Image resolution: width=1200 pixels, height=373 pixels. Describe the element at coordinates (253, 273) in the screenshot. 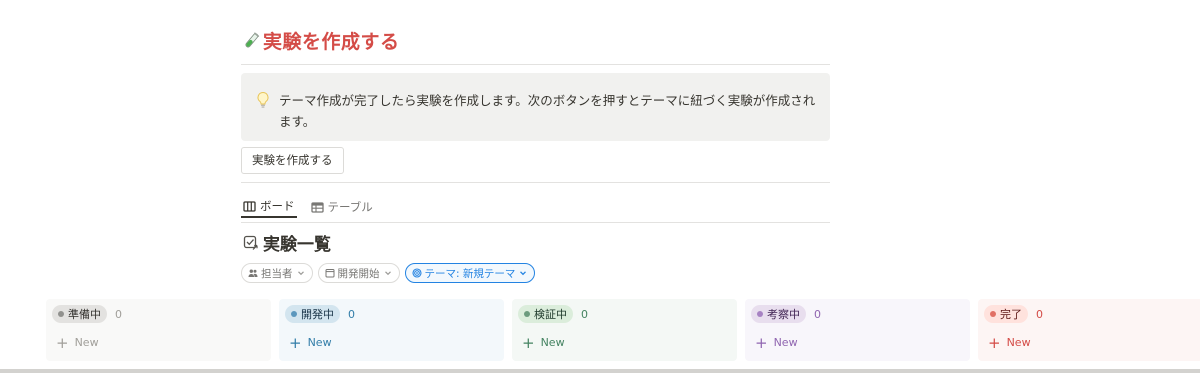

I see `people-icon` at that location.